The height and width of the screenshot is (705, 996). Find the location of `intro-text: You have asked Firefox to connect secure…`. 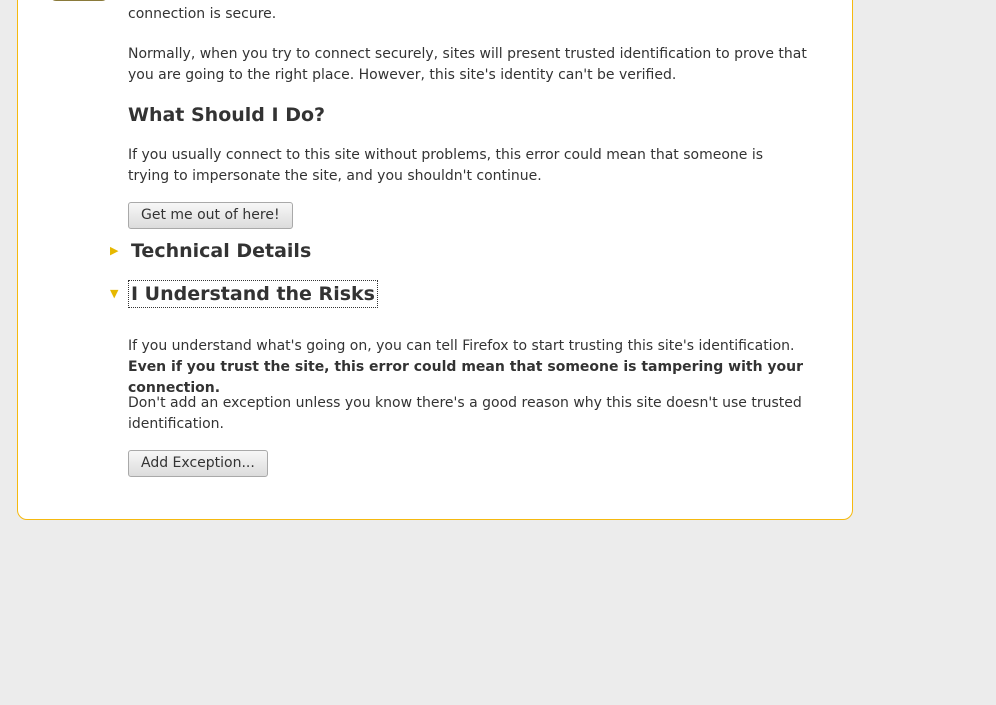

intro-text: You have asked Firefox to connect secure… is located at coordinates (443, 11).